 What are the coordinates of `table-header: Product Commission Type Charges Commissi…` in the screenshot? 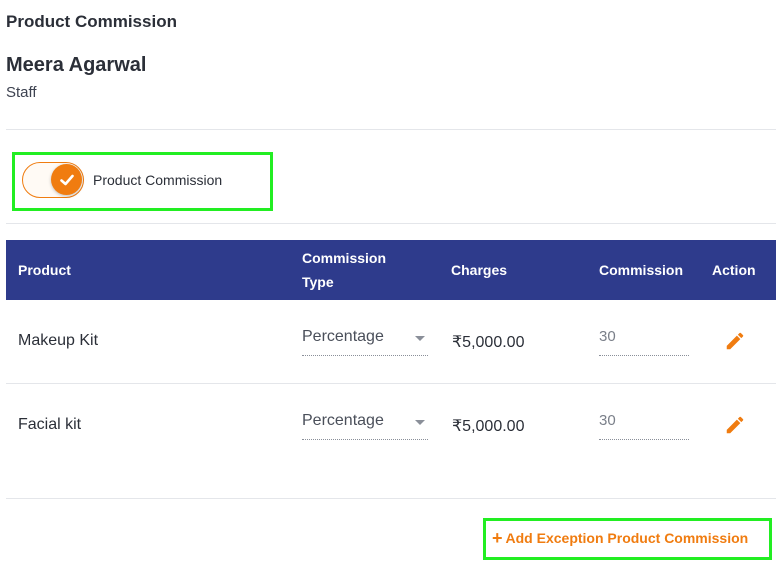 It's located at (391, 270).